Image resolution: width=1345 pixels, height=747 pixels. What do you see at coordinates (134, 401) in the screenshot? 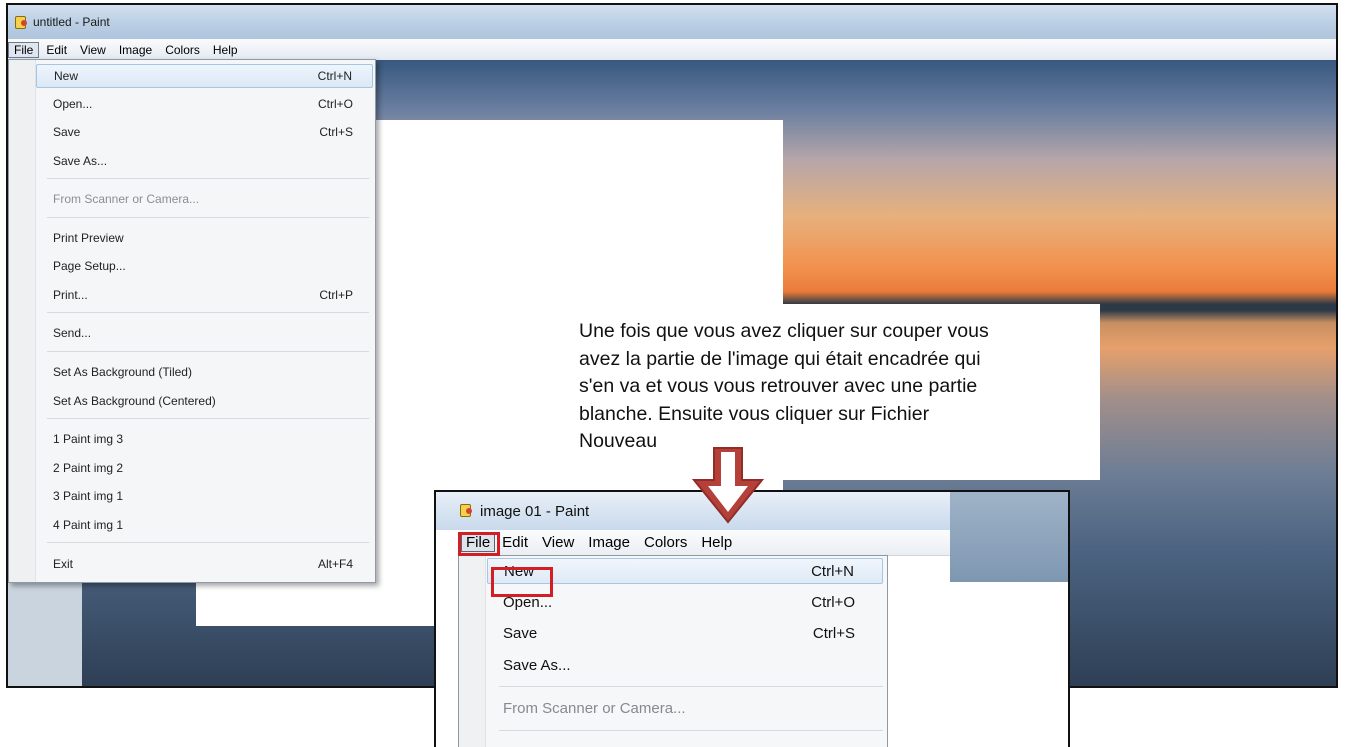
I see `menu-item-label: Set As Background (Centered)` at bounding box center [134, 401].